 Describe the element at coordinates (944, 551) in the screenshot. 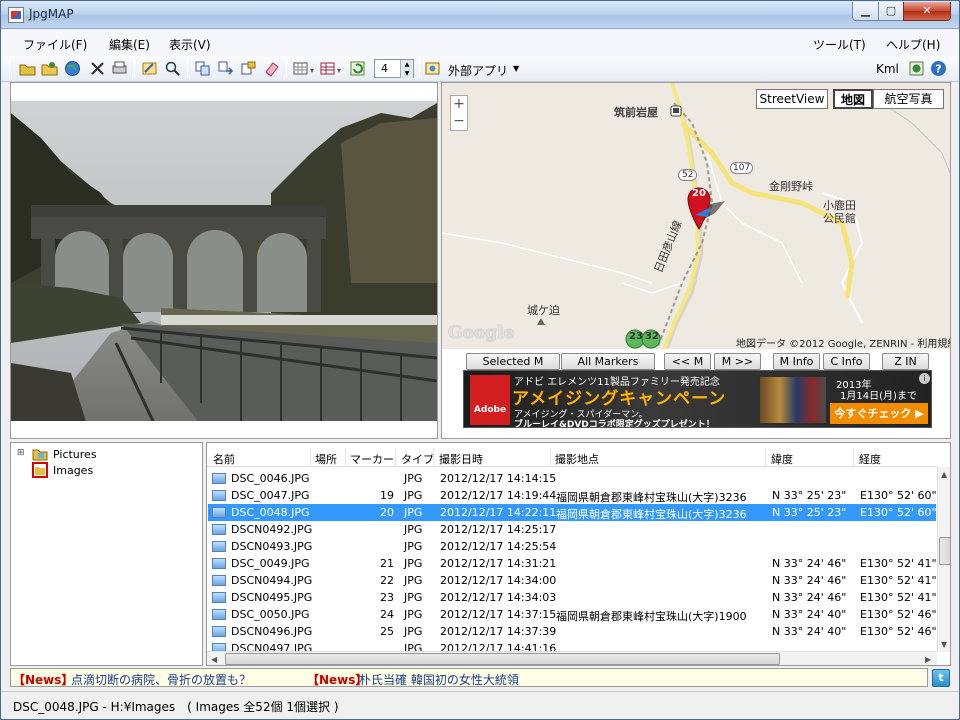

I see `vertical-scroll-thumb` at that location.